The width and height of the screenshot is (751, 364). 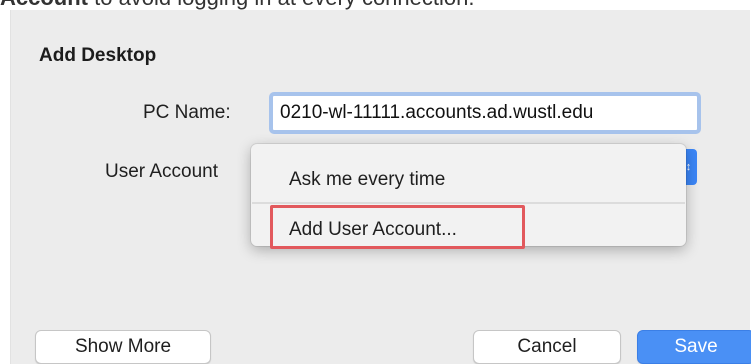 What do you see at coordinates (485, 113) in the screenshot?
I see `pc-name-input: 0210-wl-11111.accounts.ad.wustl.edu` at bounding box center [485, 113].